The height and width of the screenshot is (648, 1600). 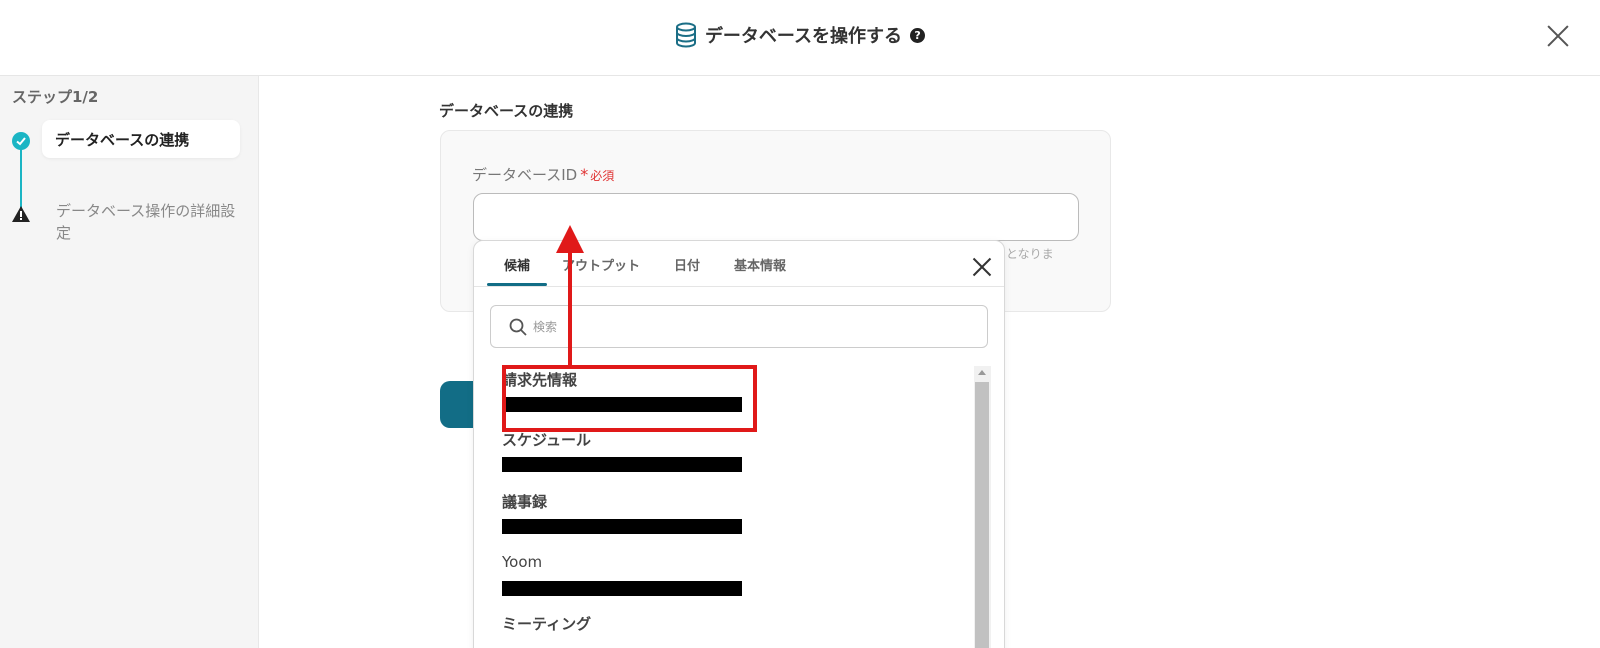 What do you see at coordinates (525, 502) in the screenshot?
I see `option-name: 議事録` at bounding box center [525, 502].